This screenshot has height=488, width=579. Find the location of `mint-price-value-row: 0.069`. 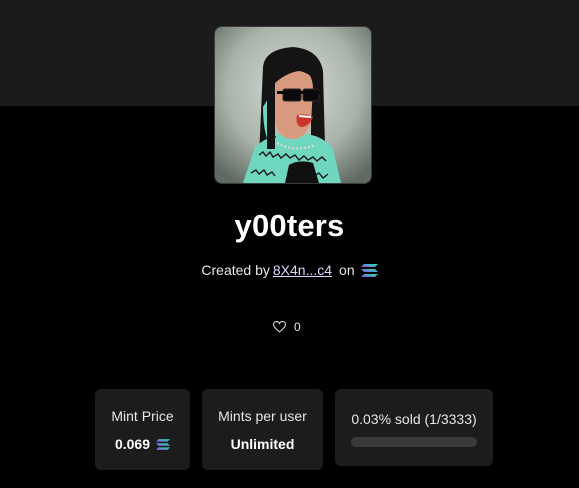

mint-price-value-row: 0.069 is located at coordinates (142, 444).